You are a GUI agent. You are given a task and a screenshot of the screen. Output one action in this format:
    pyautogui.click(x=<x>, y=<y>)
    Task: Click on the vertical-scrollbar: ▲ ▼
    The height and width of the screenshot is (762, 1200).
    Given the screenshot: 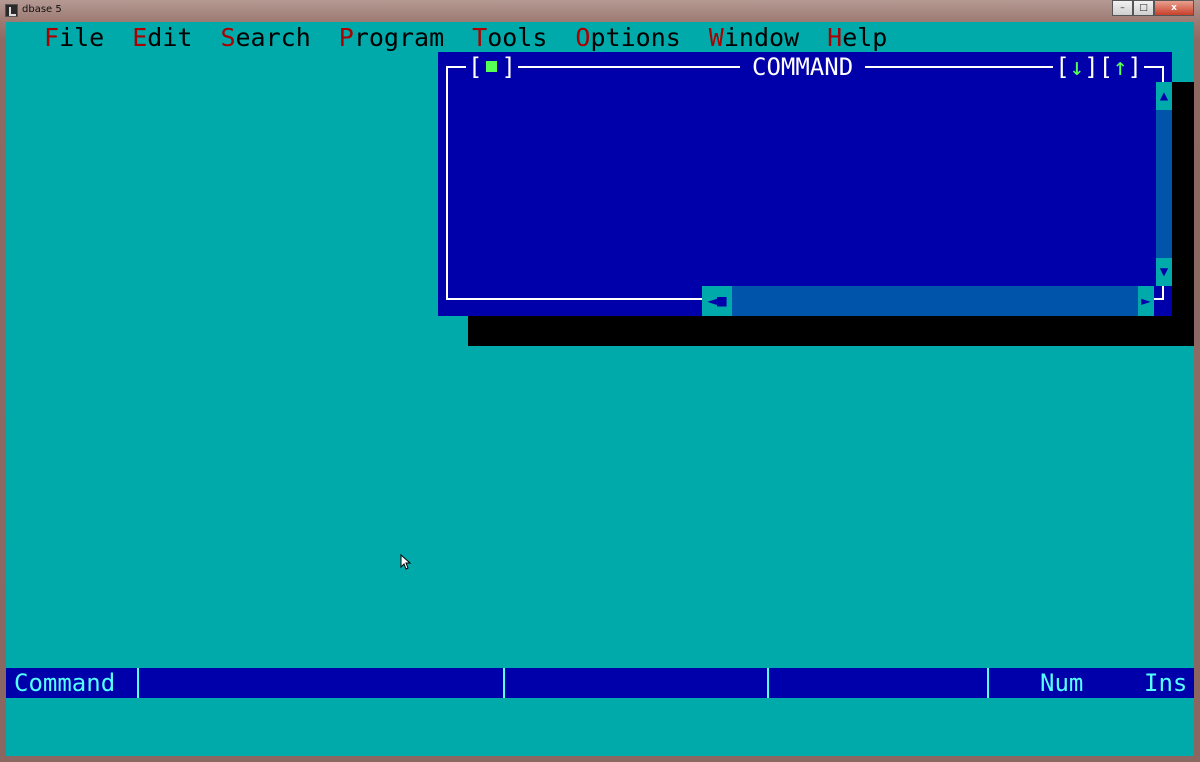 What is the action you would take?
    pyautogui.click(x=1164, y=184)
    